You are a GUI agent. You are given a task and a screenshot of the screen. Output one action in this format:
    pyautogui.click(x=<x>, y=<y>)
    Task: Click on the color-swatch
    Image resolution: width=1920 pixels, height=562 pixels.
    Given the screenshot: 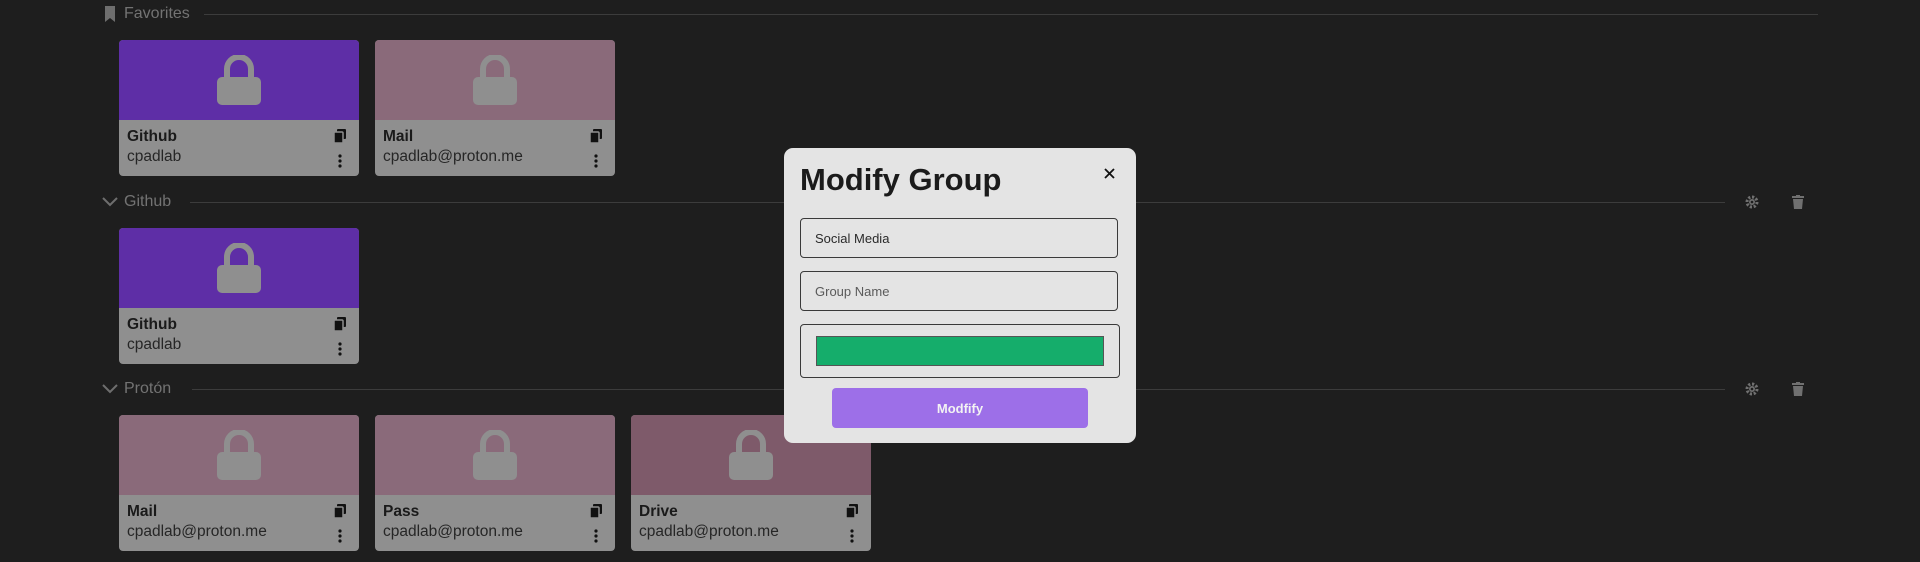 What is the action you would take?
    pyautogui.click(x=960, y=351)
    